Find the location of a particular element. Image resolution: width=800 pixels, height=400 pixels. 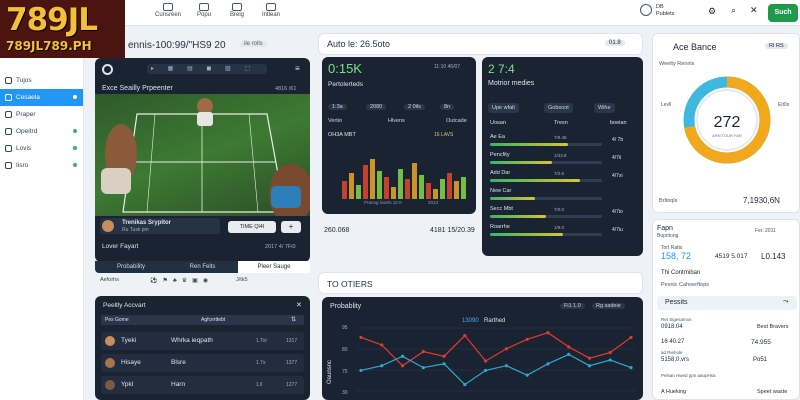

row-mid: 1/43.8 is located at coordinates (560, 155).